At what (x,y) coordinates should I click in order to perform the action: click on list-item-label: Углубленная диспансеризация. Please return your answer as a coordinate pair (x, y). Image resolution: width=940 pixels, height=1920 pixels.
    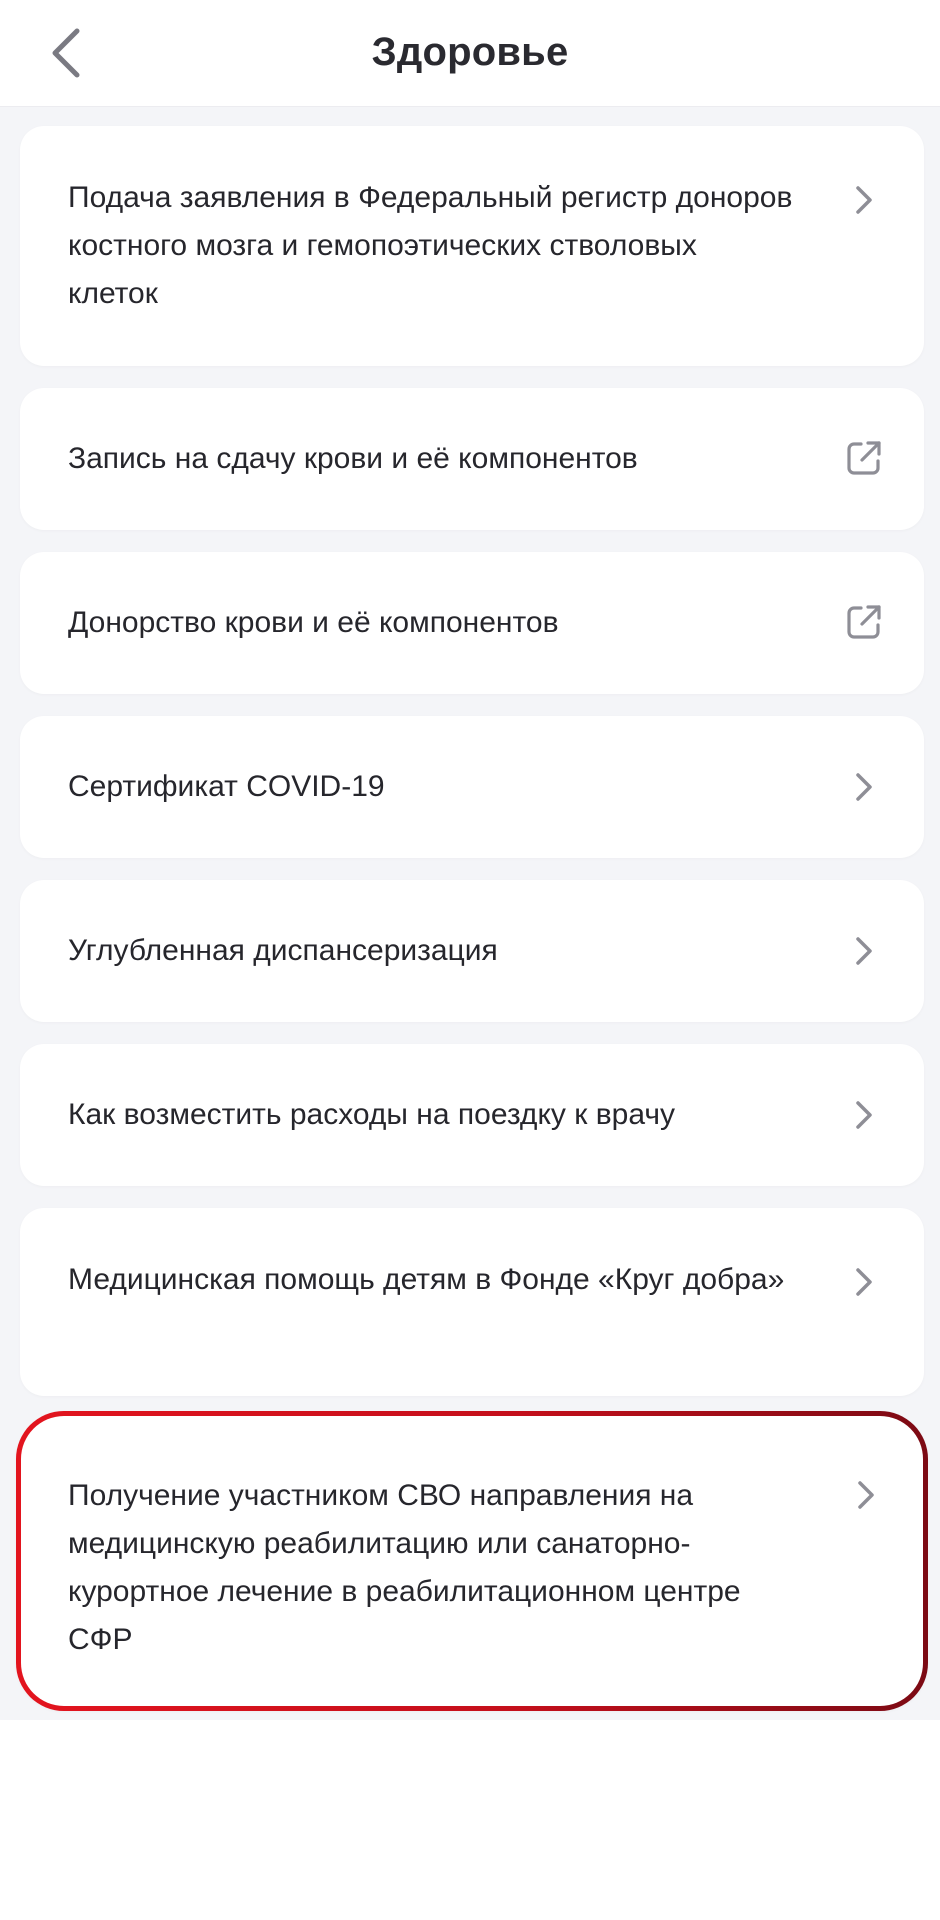
    Looking at the image, I should click on (283, 950).